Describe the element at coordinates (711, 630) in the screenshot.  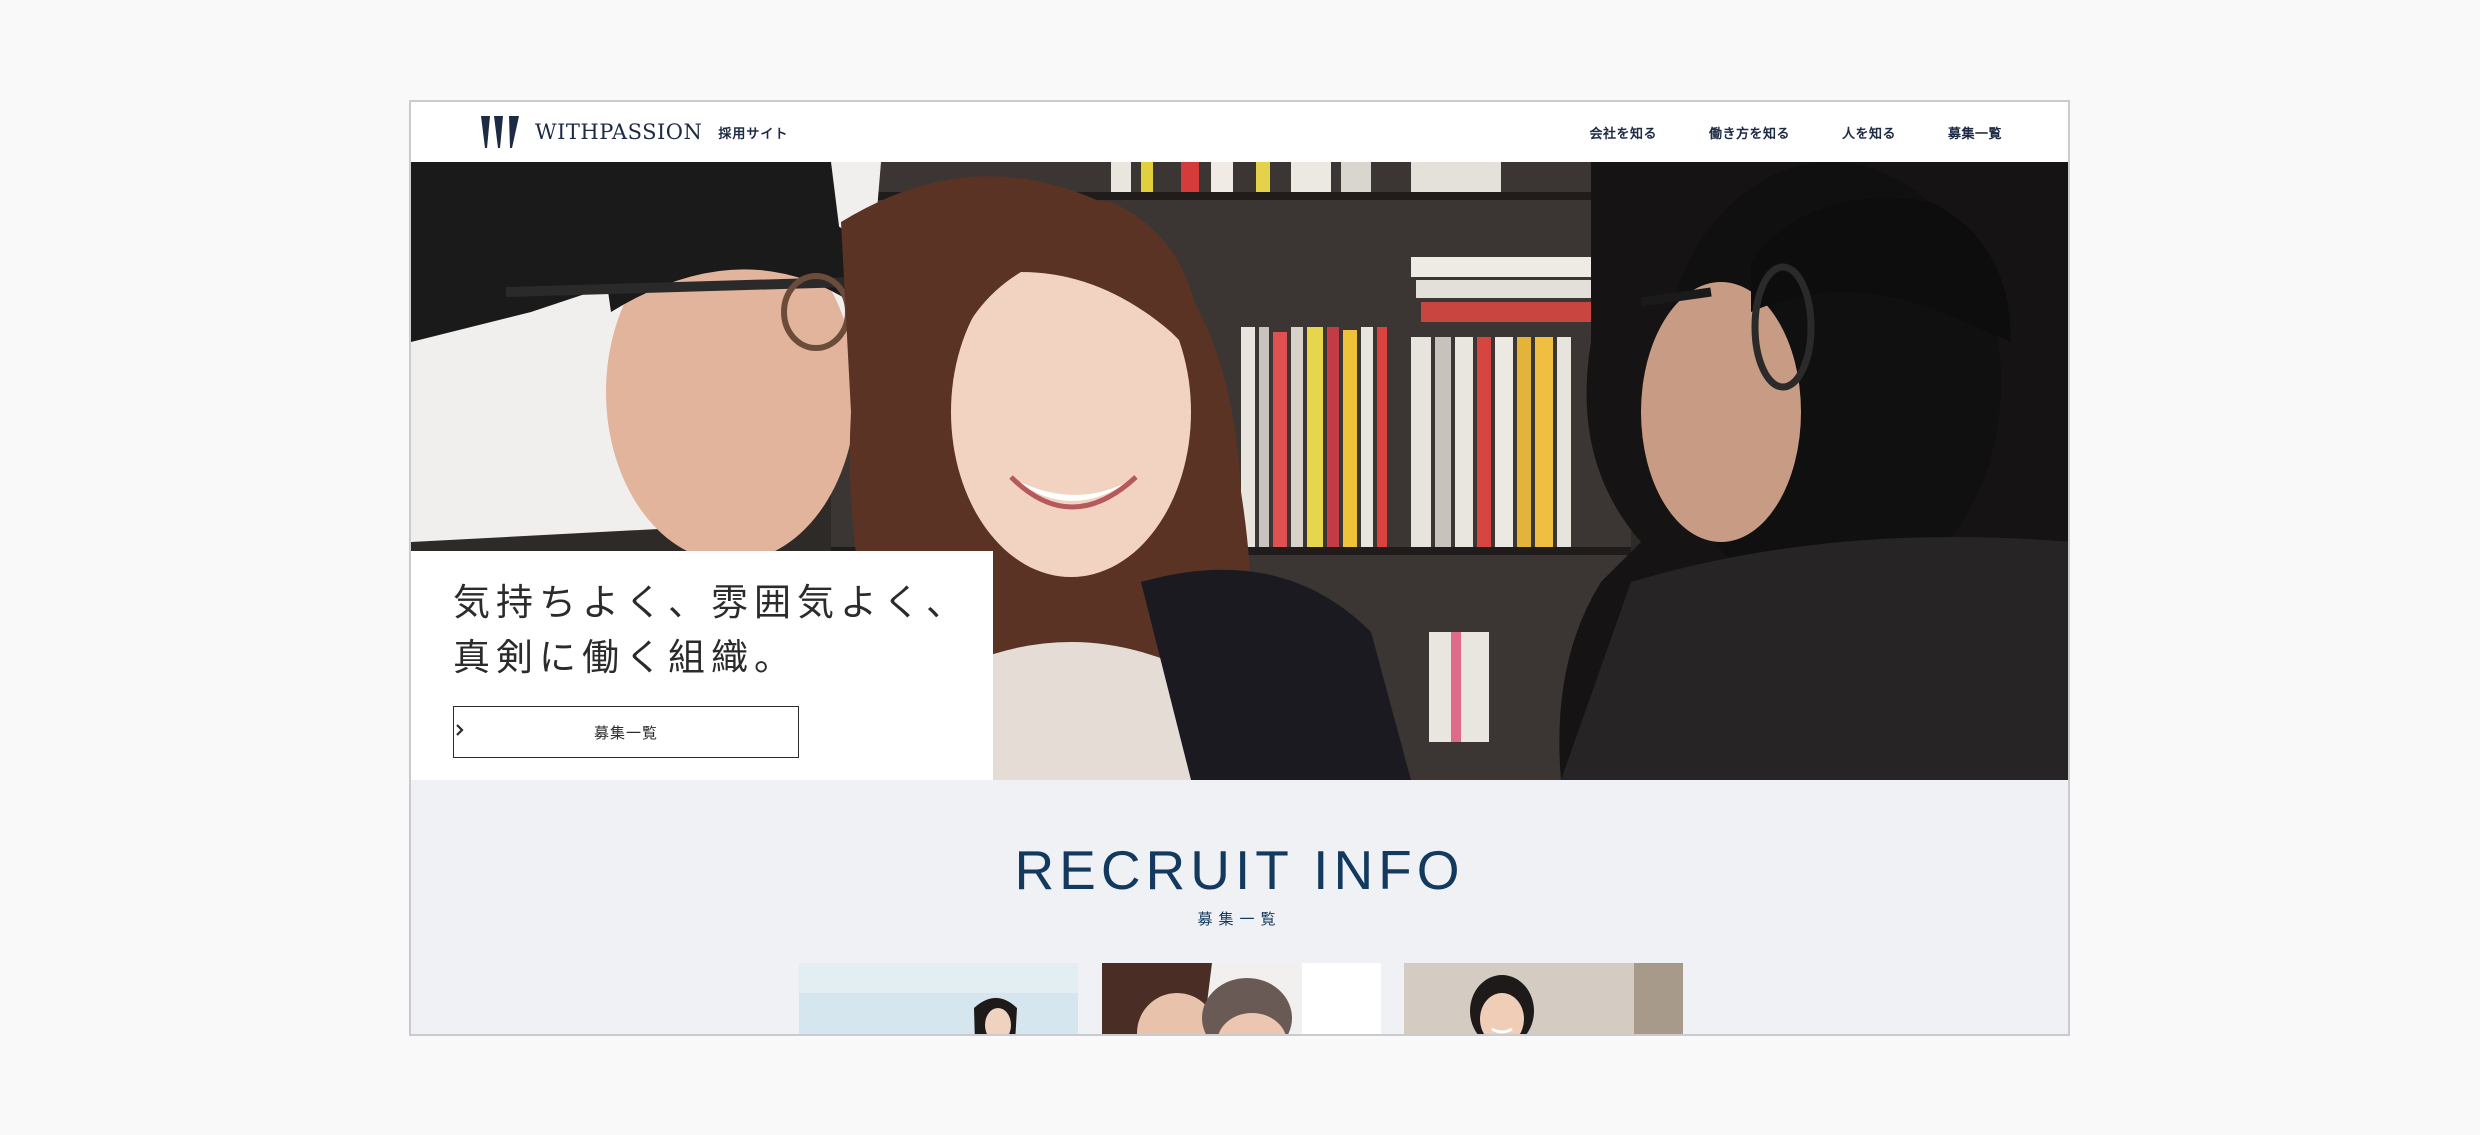
I see `hero-headline: 気持ちよく、雰囲気よく、 真剣に働く組織。` at that location.